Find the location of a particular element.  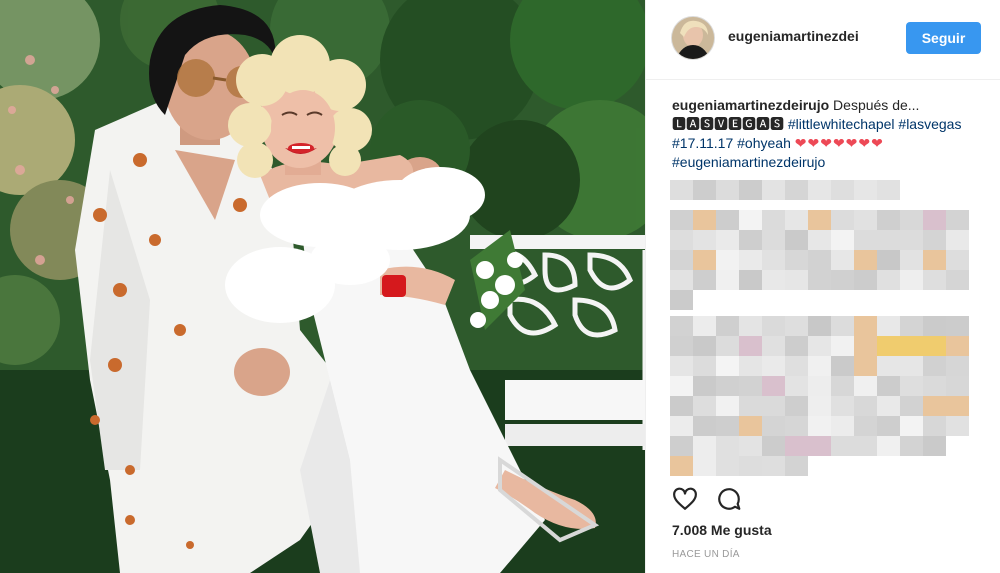

heart-emojis: ❤❤❤❤❤❤❤ is located at coordinates (839, 143).